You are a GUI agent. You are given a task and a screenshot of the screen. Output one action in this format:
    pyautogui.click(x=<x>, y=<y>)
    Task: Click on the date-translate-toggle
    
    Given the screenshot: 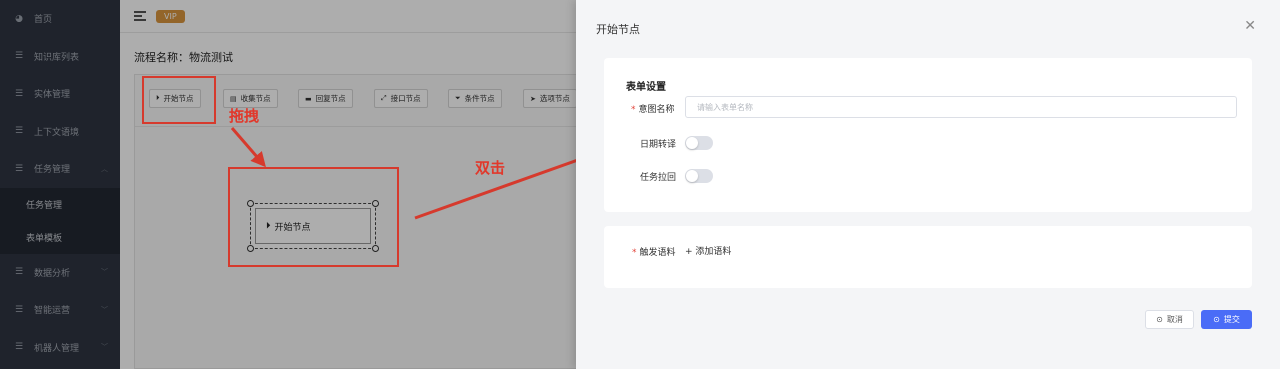 What is the action you would take?
    pyautogui.click(x=699, y=143)
    